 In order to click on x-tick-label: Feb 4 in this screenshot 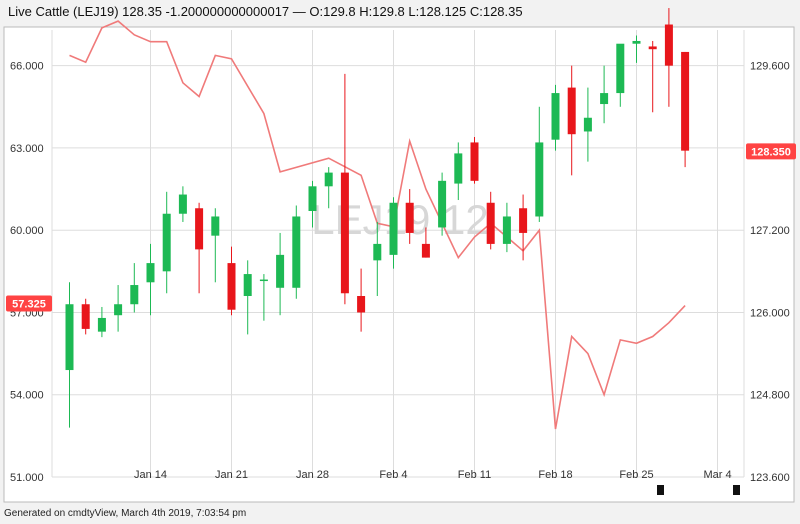, I will do `click(393, 475)`.